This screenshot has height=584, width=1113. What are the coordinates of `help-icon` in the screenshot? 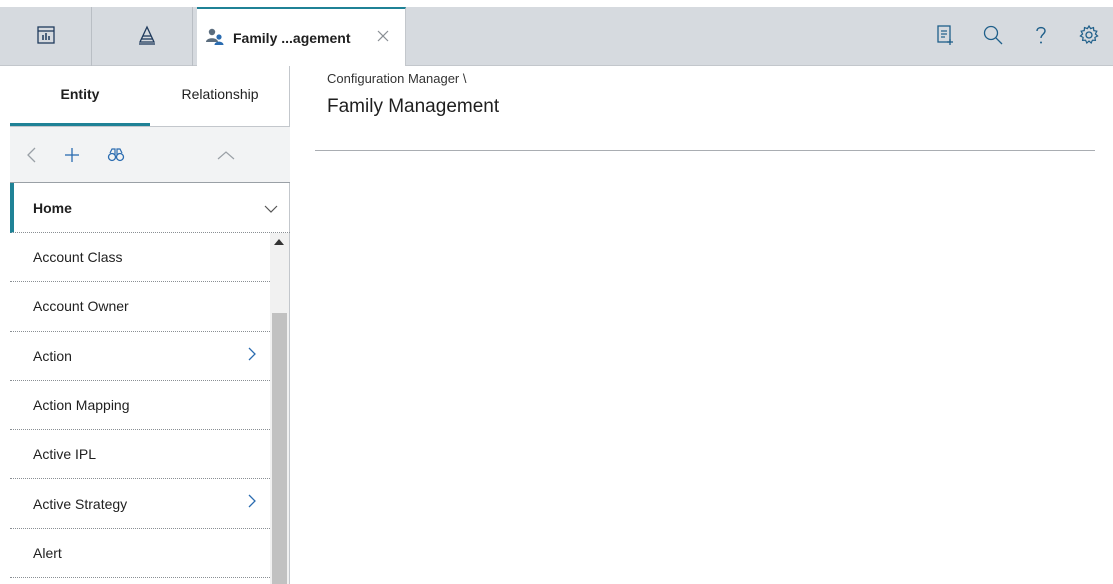 It's located at (1041, 37).